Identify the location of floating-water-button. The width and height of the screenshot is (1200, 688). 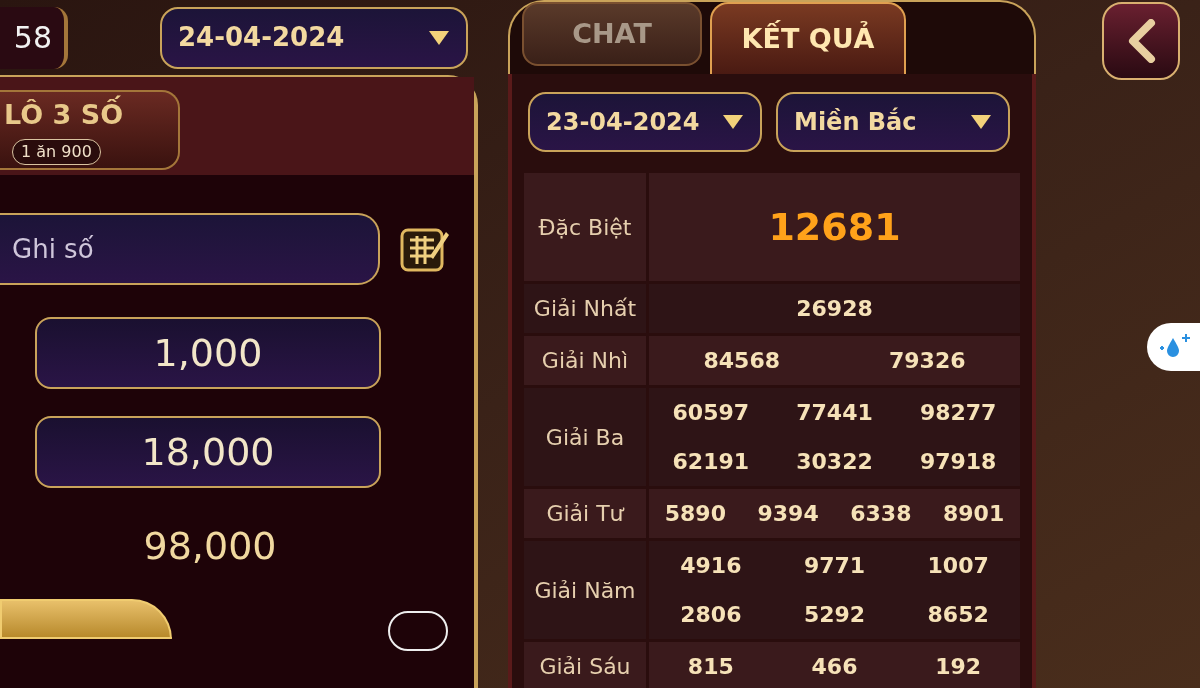
(1173, 347).